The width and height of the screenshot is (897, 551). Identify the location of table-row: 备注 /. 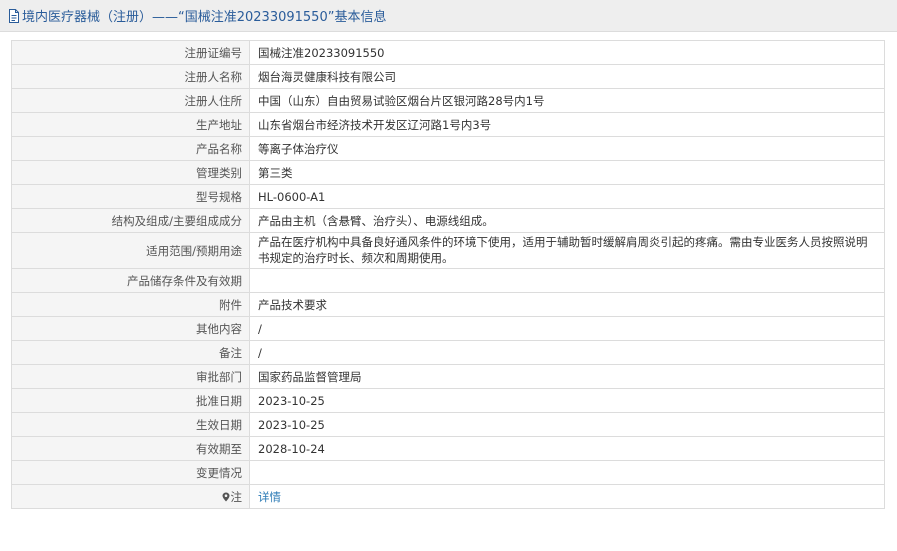
(448, 352).